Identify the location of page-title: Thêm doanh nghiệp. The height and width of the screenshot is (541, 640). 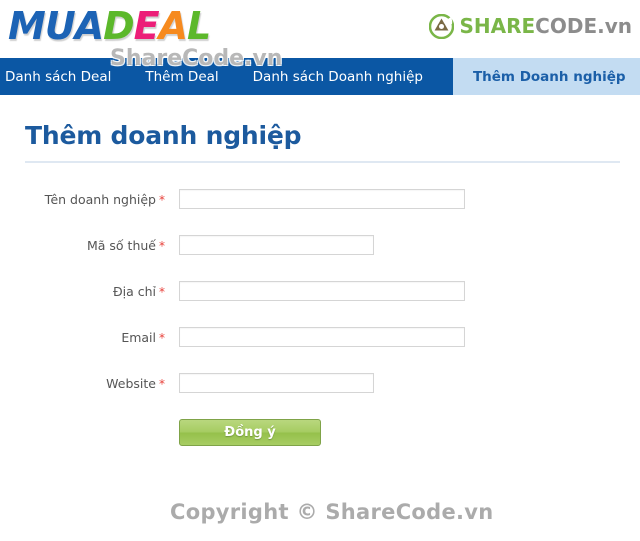
(163, 135).